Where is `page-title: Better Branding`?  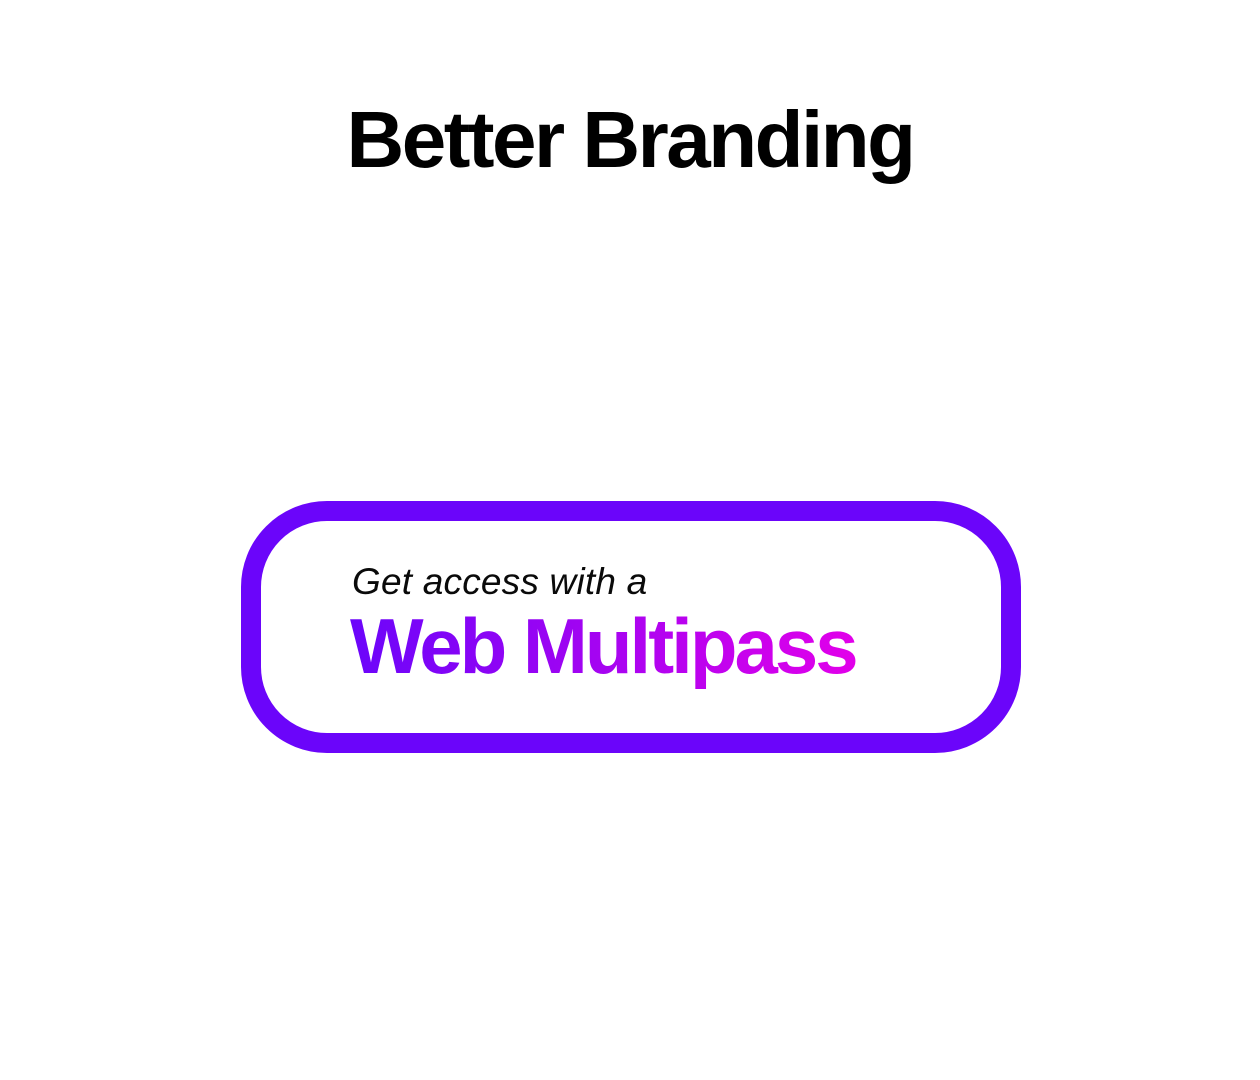
page-title: Better Branding is located at coordinates (631, 139).